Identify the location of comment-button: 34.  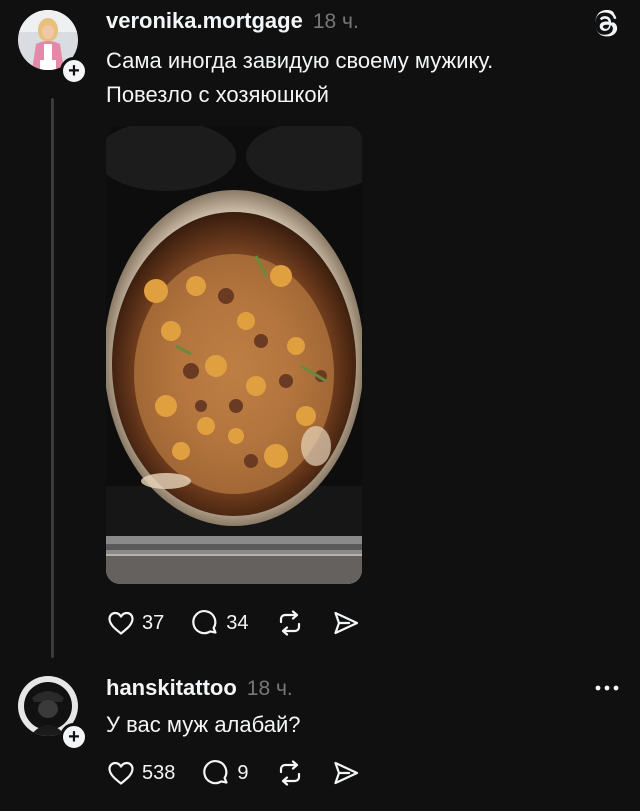
(219, 623).